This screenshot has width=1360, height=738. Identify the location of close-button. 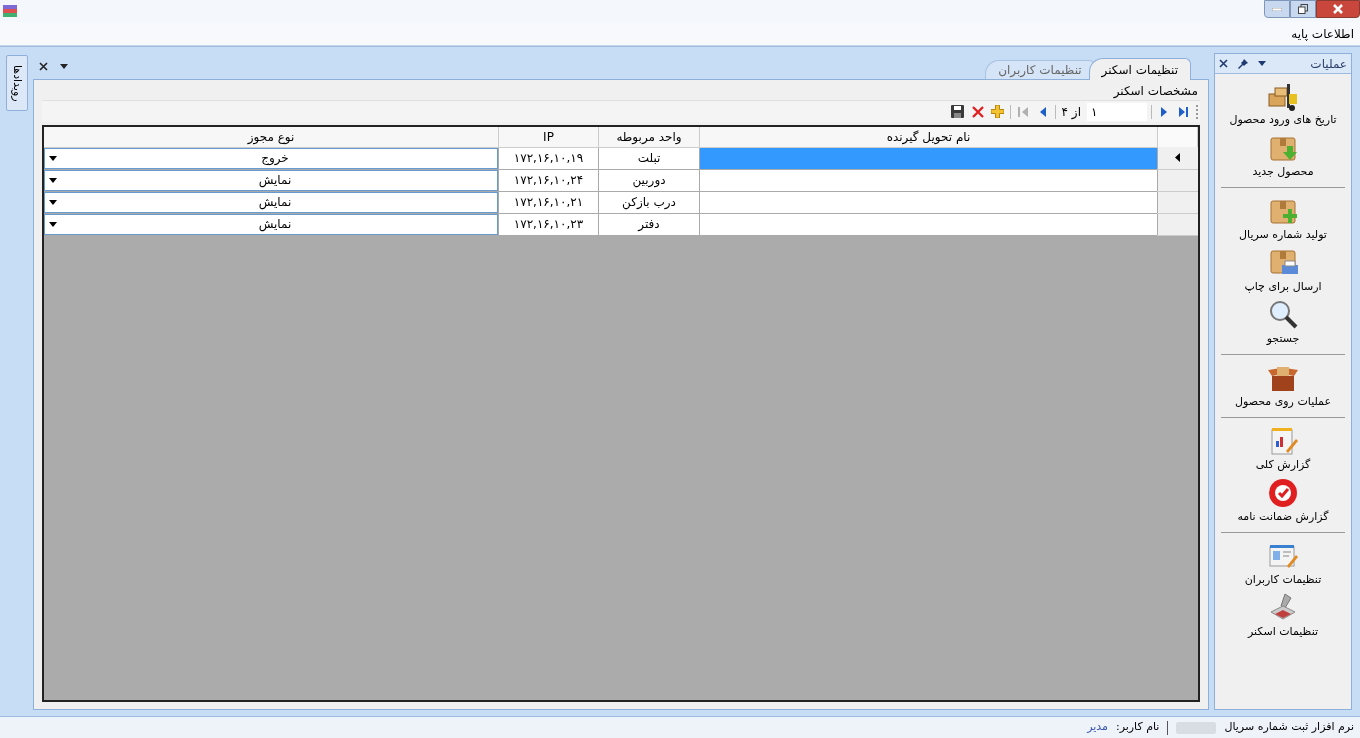
(1338, 9).